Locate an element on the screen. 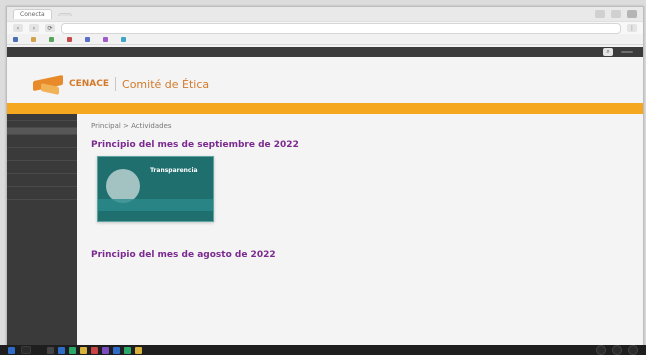 The width and height of the screenshot is (646, 355). topbar-user is located at coordinates (627, 52).